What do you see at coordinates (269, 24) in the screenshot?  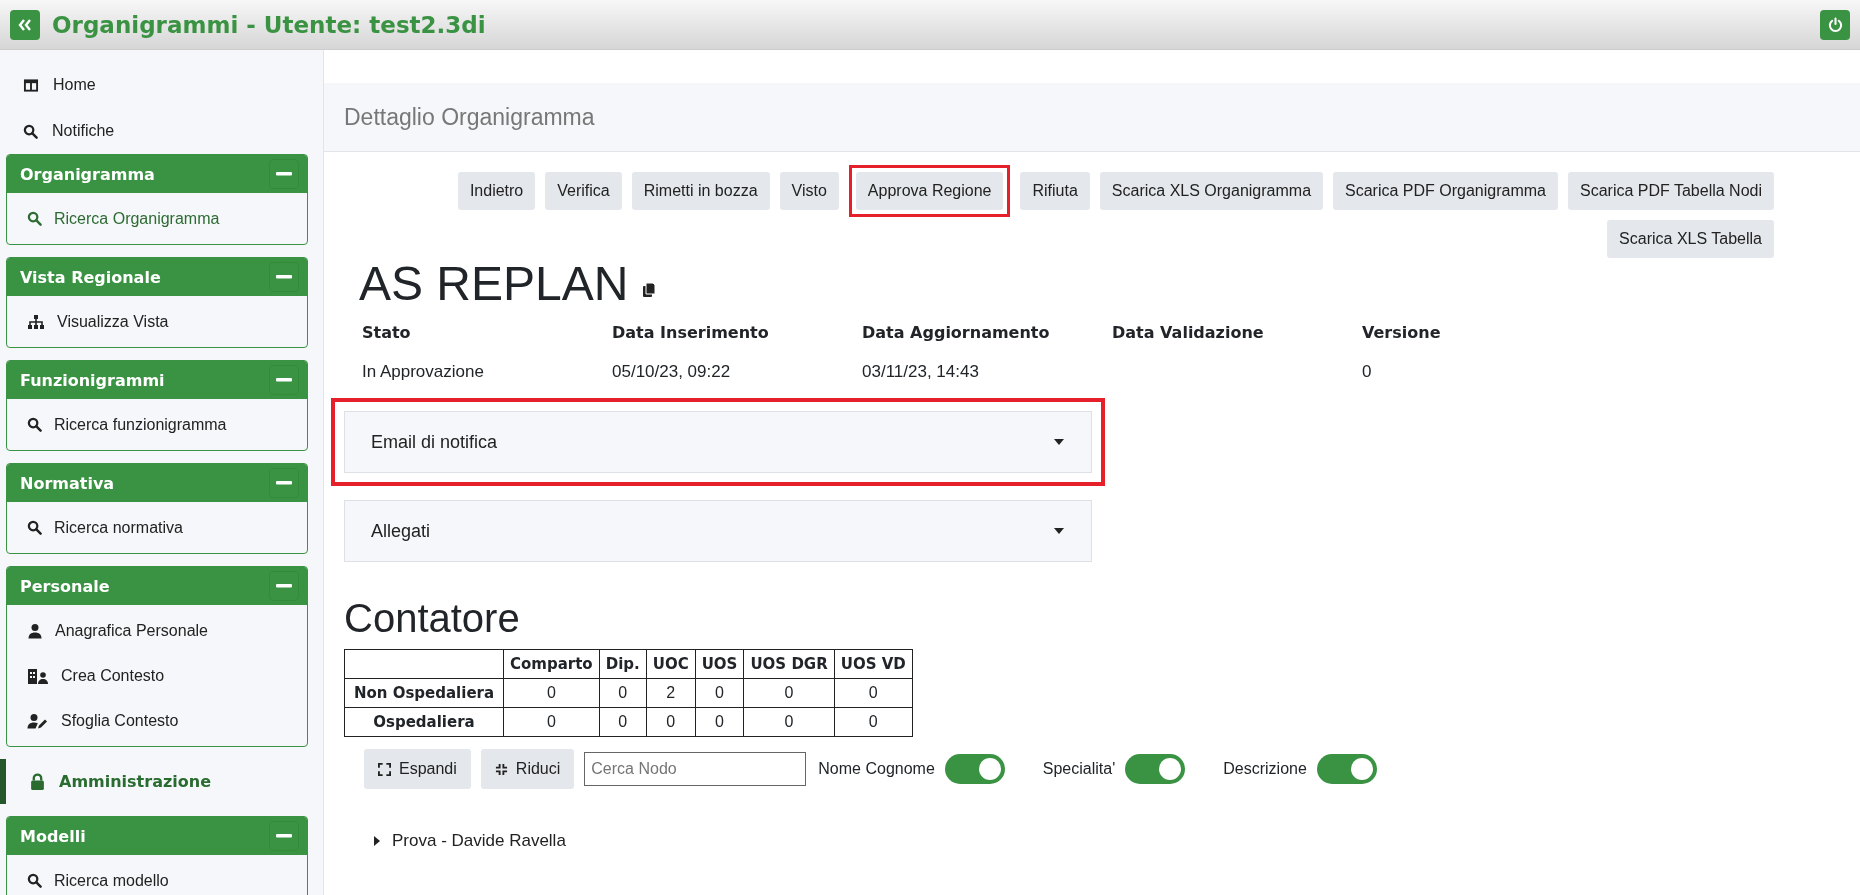 I see `app-title: Organigrammi - Utente: test2.3di` at bounding box center [269, 24].